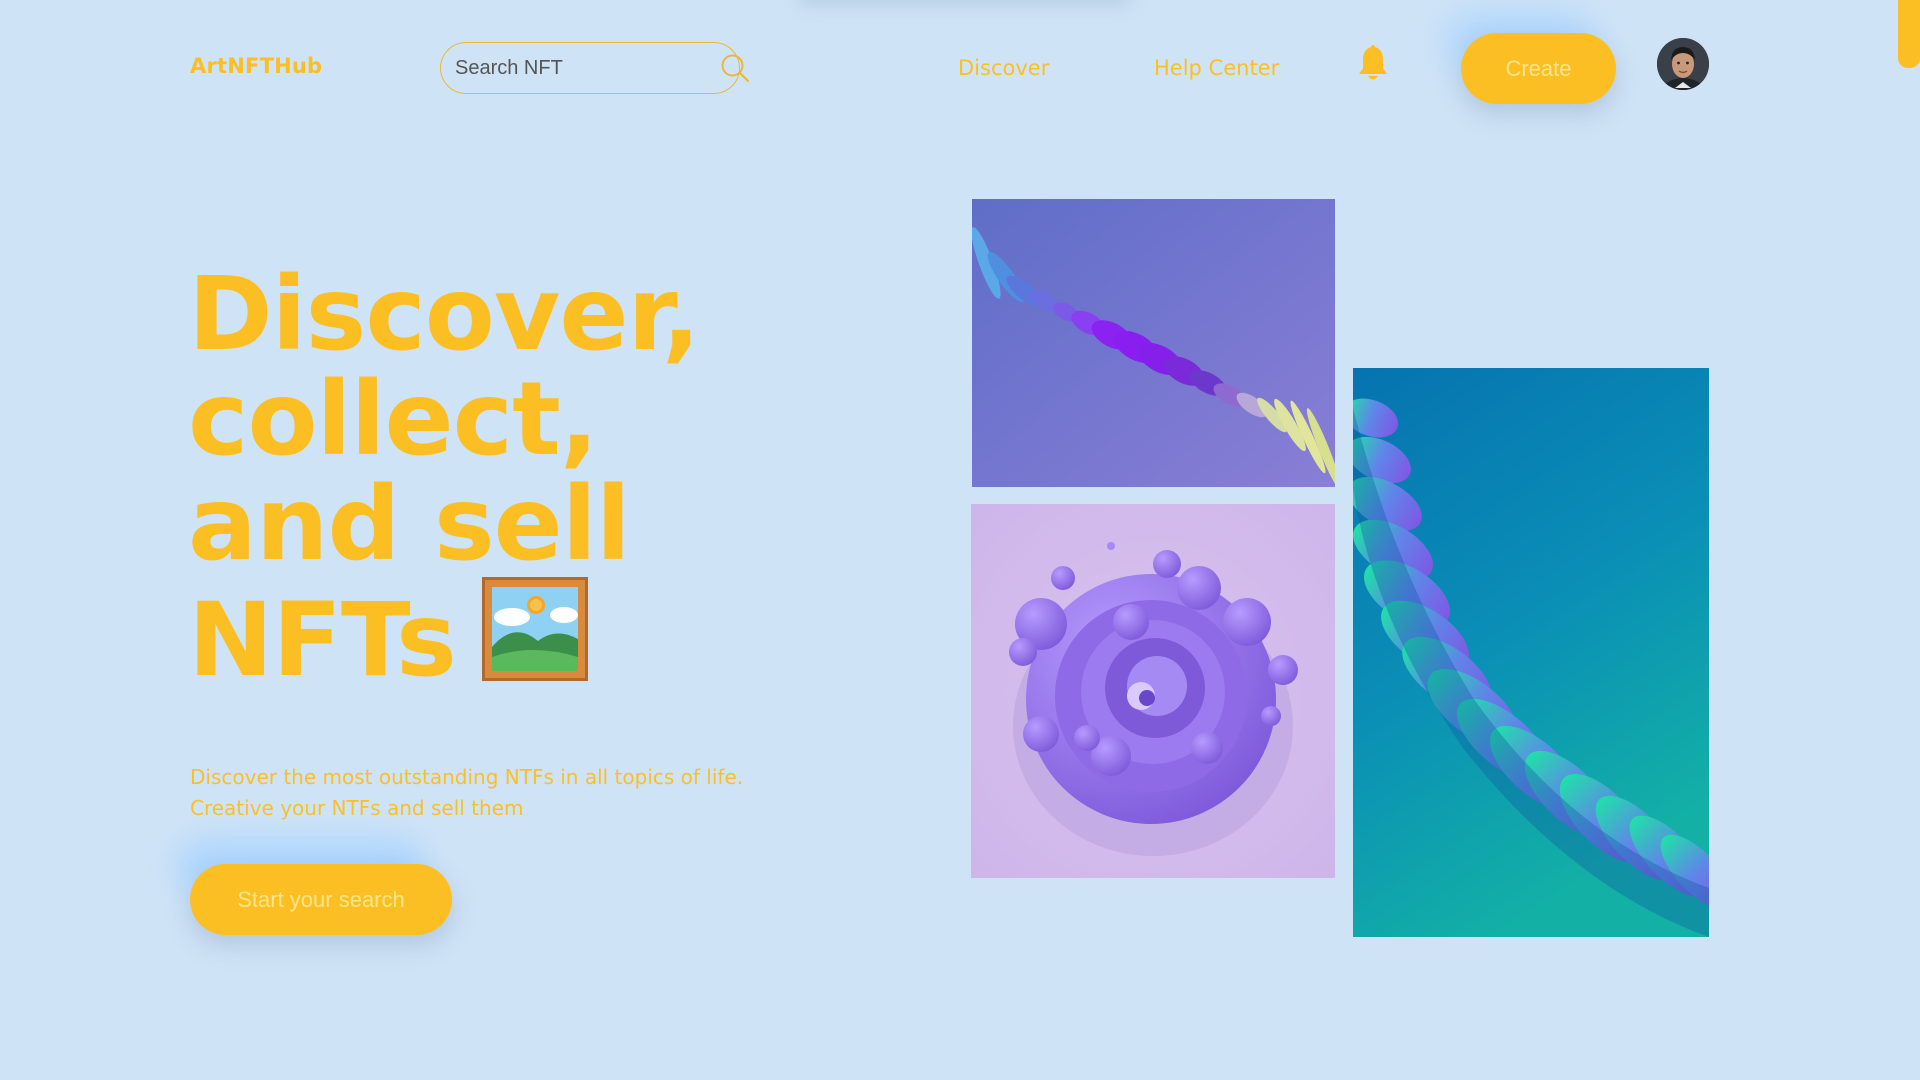 The height and width of the screenshot is (1080, 1920). Describe the element at coordinates (444, 314) in the screenshot. I see `hero-title-line: Discover,` at that location.